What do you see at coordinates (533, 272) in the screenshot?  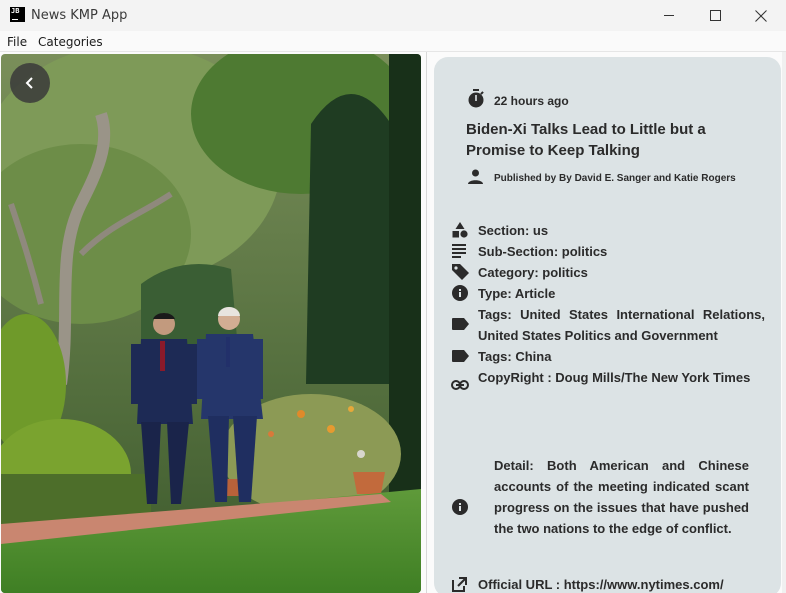 I see `category-label: Category: politics` at bounding box center [533, 272].